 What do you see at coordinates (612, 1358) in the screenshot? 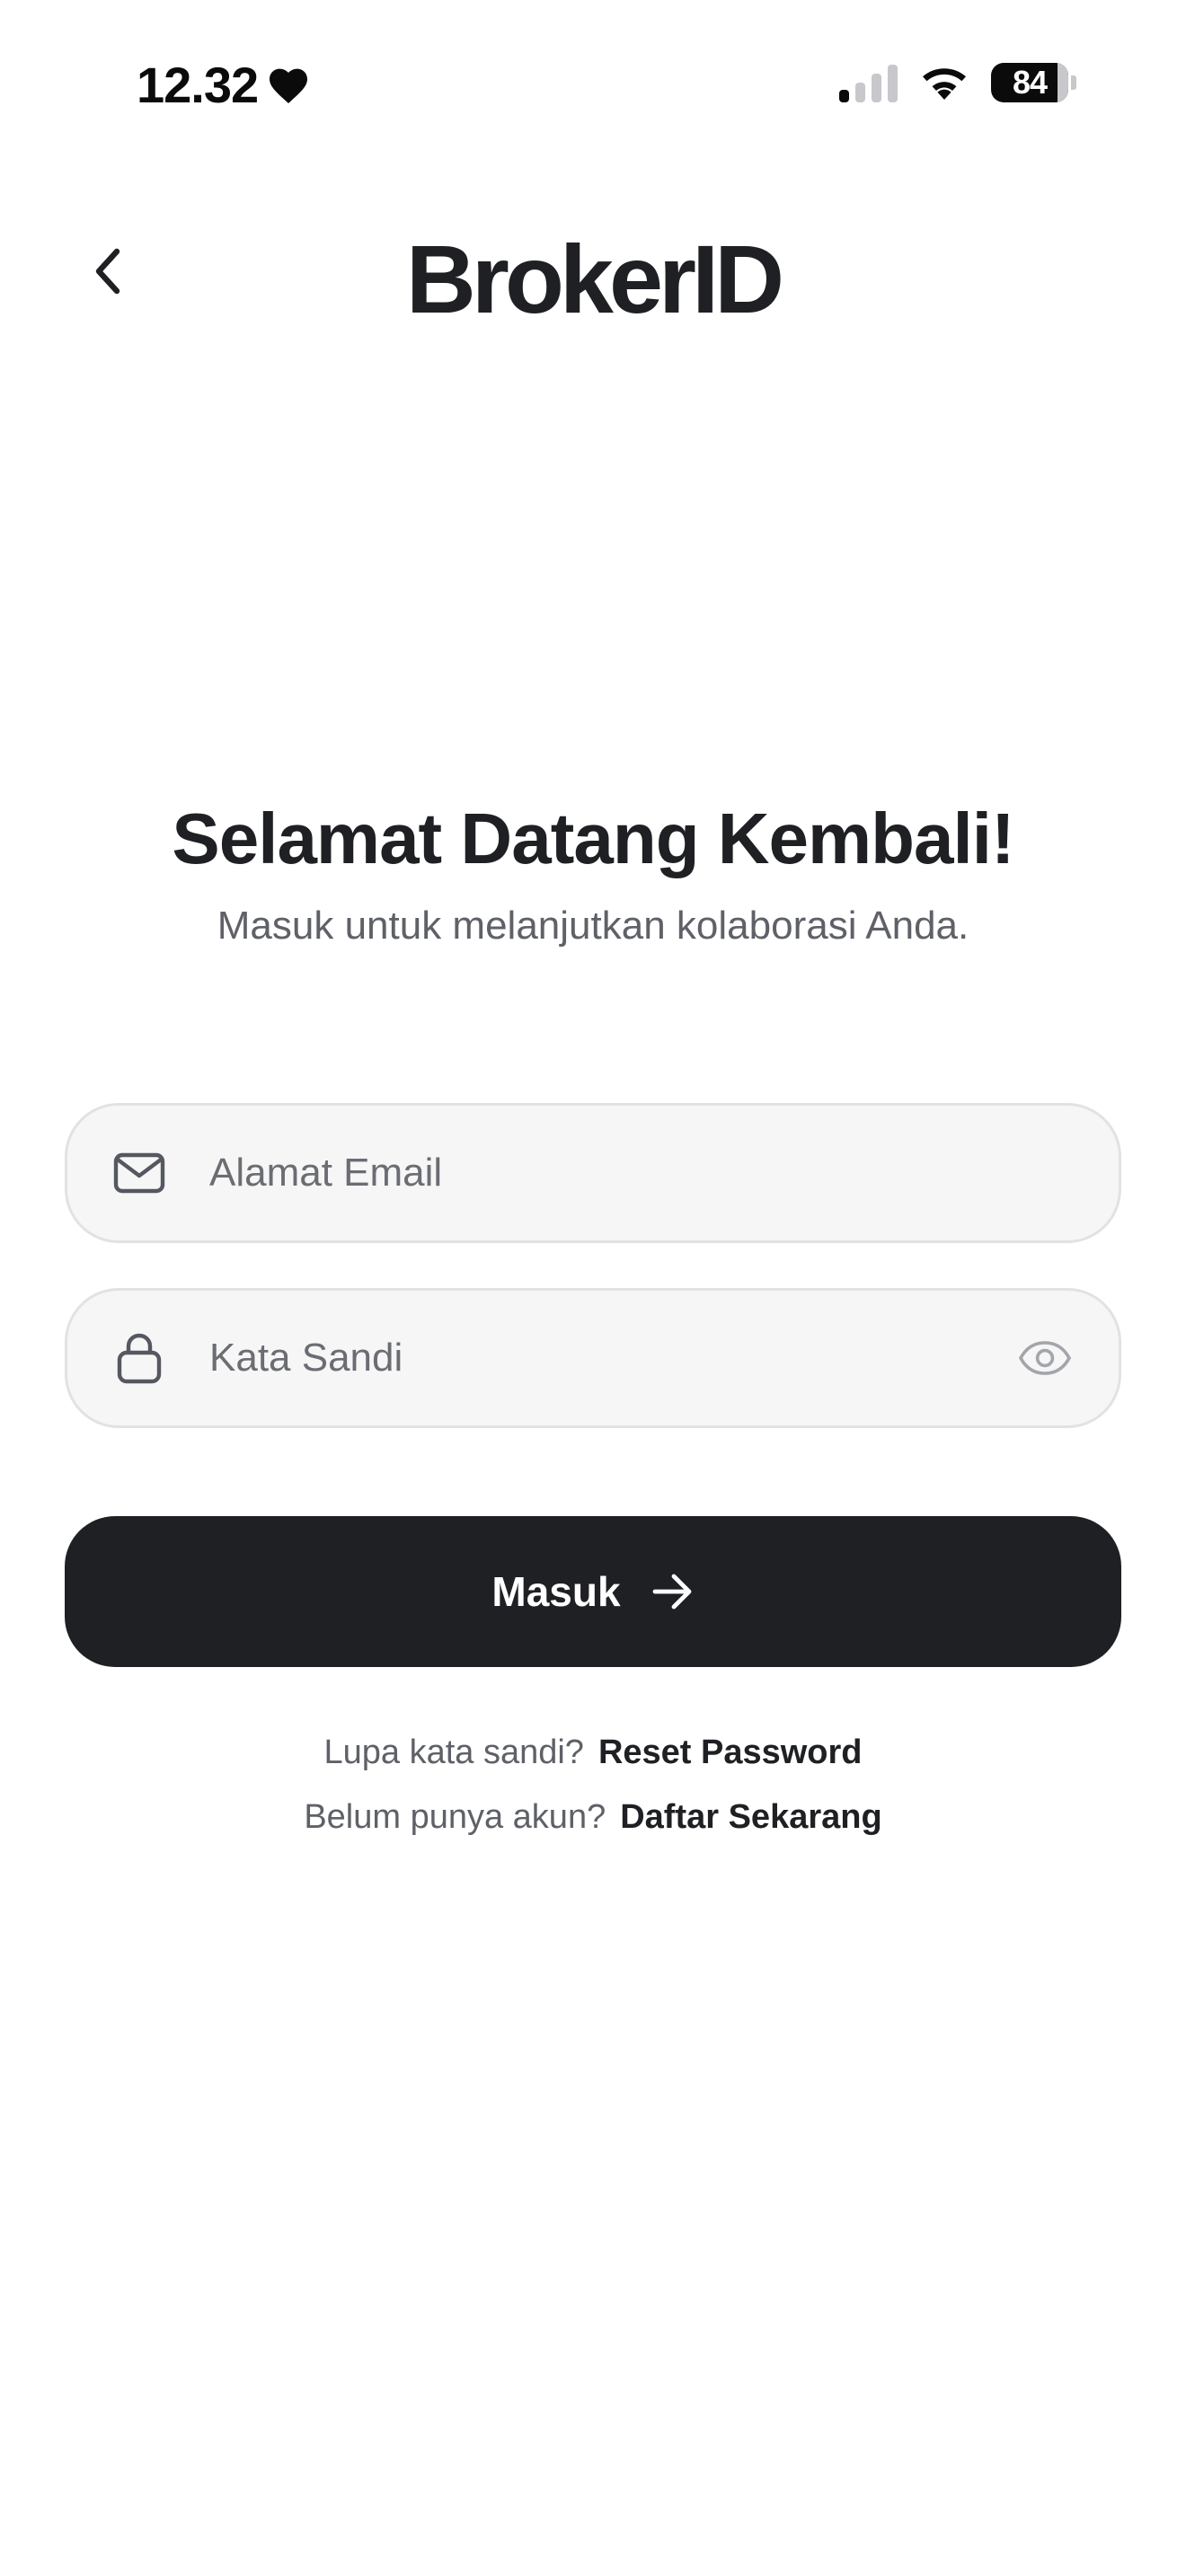
I see `password-input` at bounding box center [612, 1358].